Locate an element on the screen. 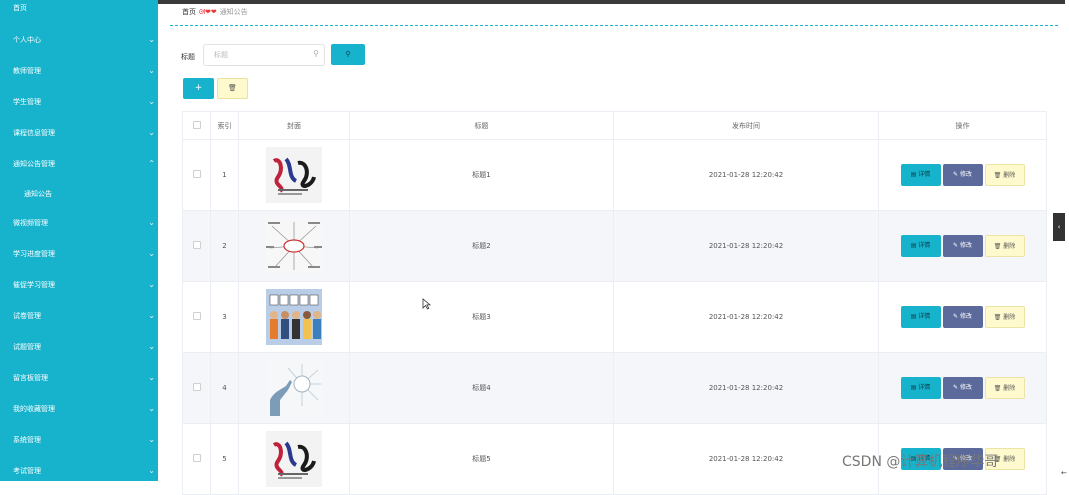 Image resolution: width=1069 pixels, height=495 pixels. header-select-all is located at coordinates (196, 125).